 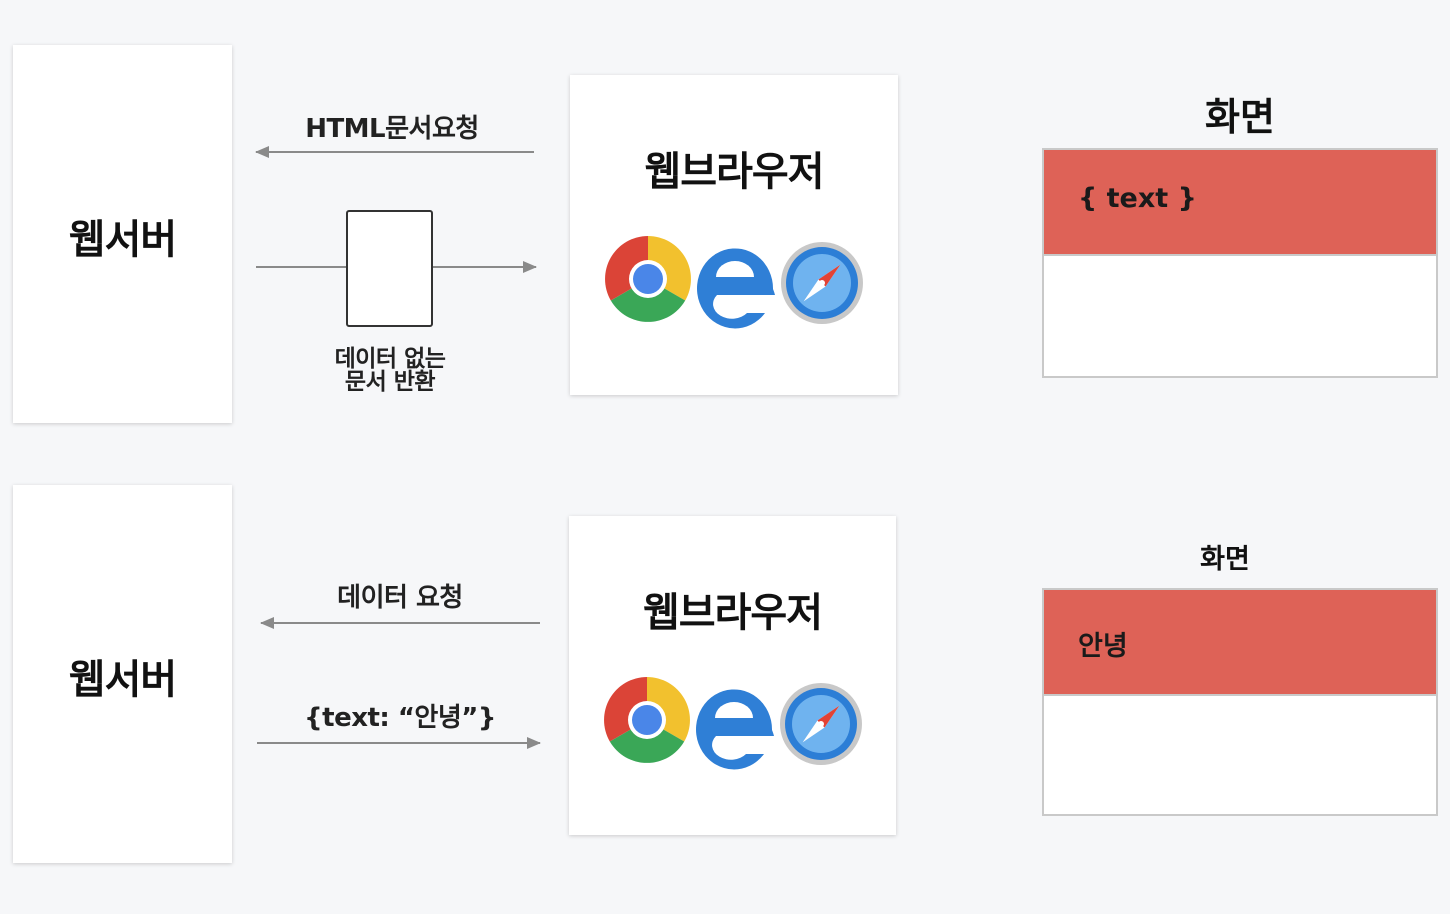 I want to click on top-response-label-line1: 데이터 없는, so click(x=390, y=359).